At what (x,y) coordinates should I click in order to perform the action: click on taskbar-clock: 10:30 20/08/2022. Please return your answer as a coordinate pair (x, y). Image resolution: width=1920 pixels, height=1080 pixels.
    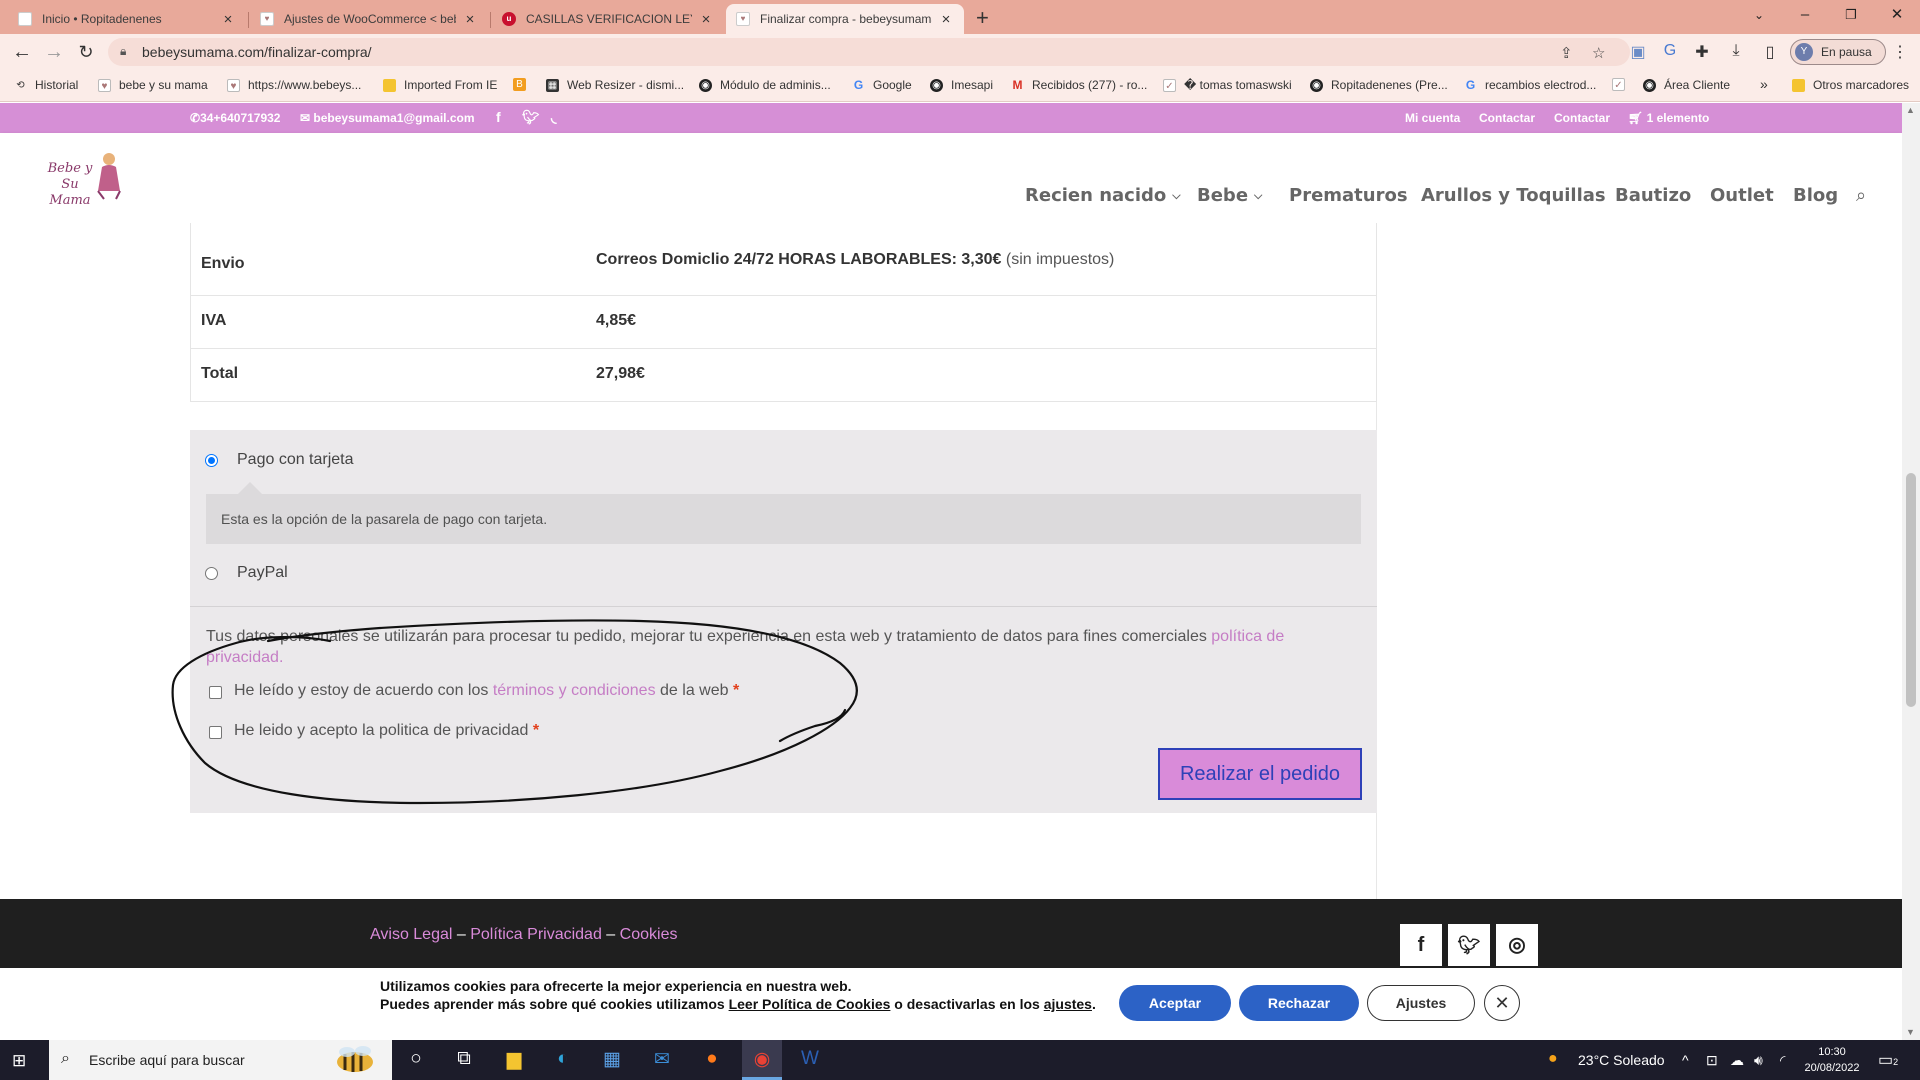
    Looking at the image, I should click on (1832, 1060).